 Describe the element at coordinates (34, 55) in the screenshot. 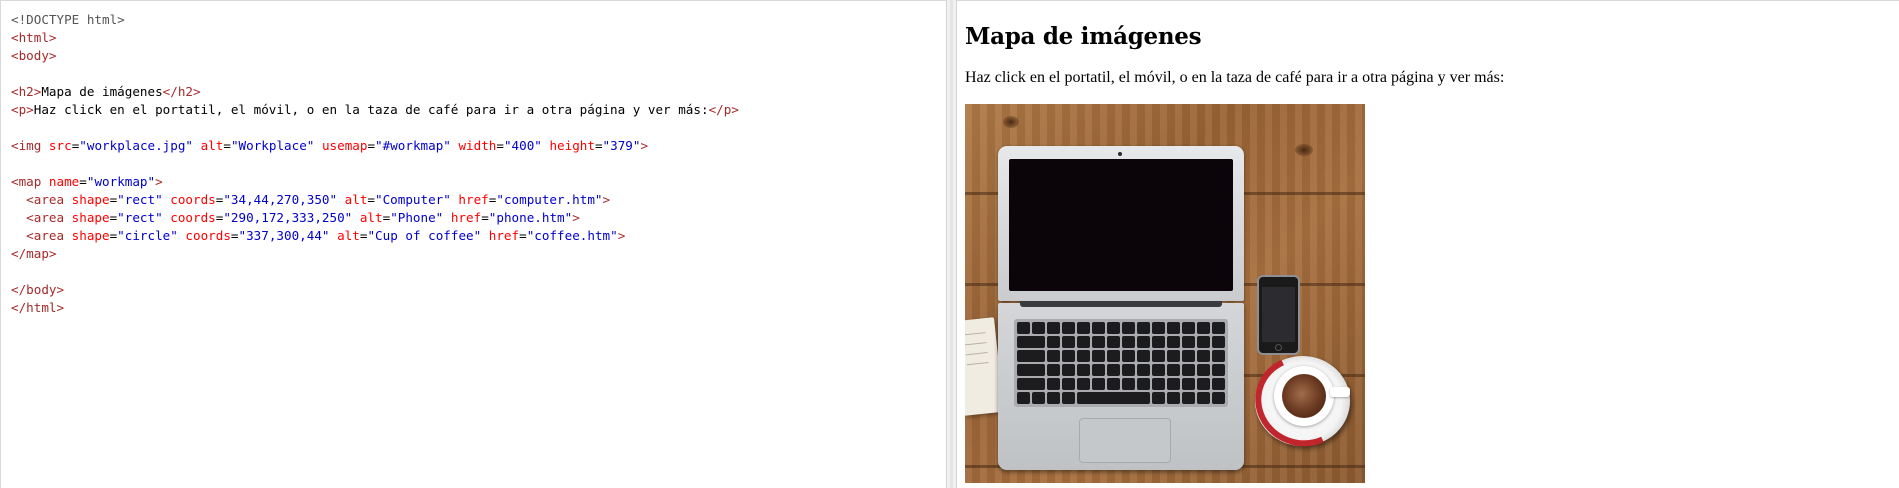

I see `code-token-tag: <body>` at that location.